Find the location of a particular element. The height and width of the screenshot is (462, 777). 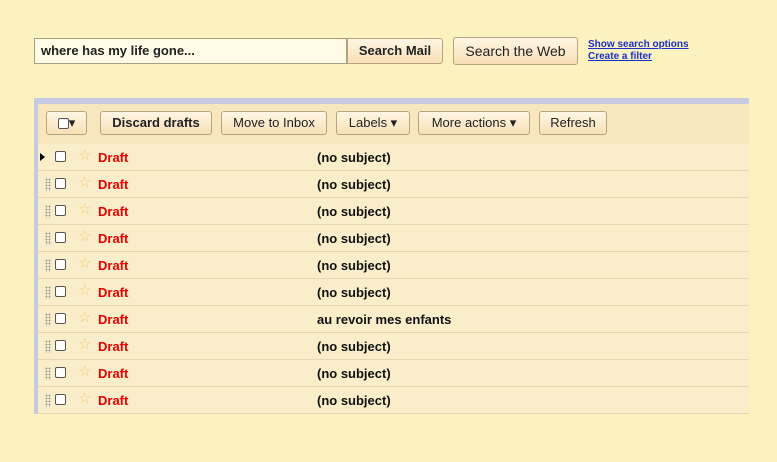

search-links: Show search options Create a filter is located at coordinates (638, 51).